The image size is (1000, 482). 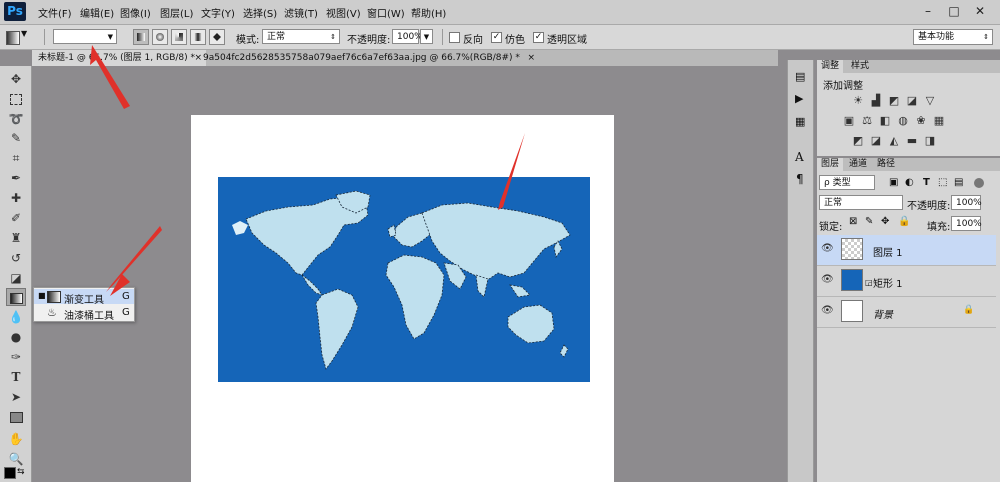 What do you see at coordinates (16, 158) in the screenshot?
I see `crop-tool-icon: ⌗` at bounding box center [16, 158].